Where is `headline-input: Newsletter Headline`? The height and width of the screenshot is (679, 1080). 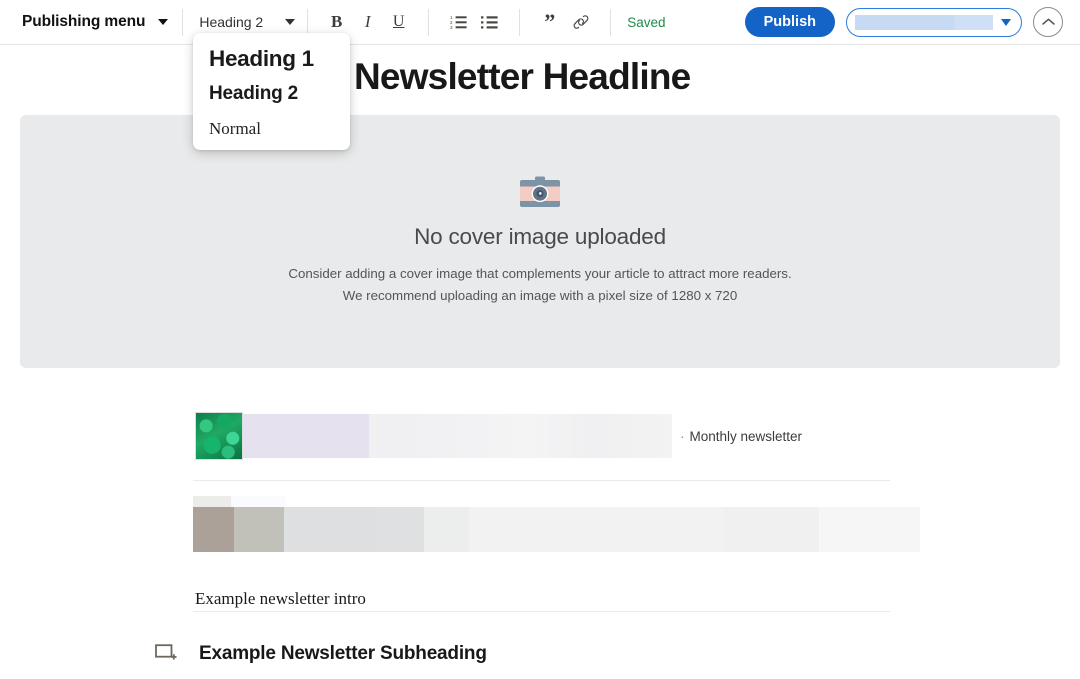 headline-input: Newsletter Headline is located at coordinates (522, 77).